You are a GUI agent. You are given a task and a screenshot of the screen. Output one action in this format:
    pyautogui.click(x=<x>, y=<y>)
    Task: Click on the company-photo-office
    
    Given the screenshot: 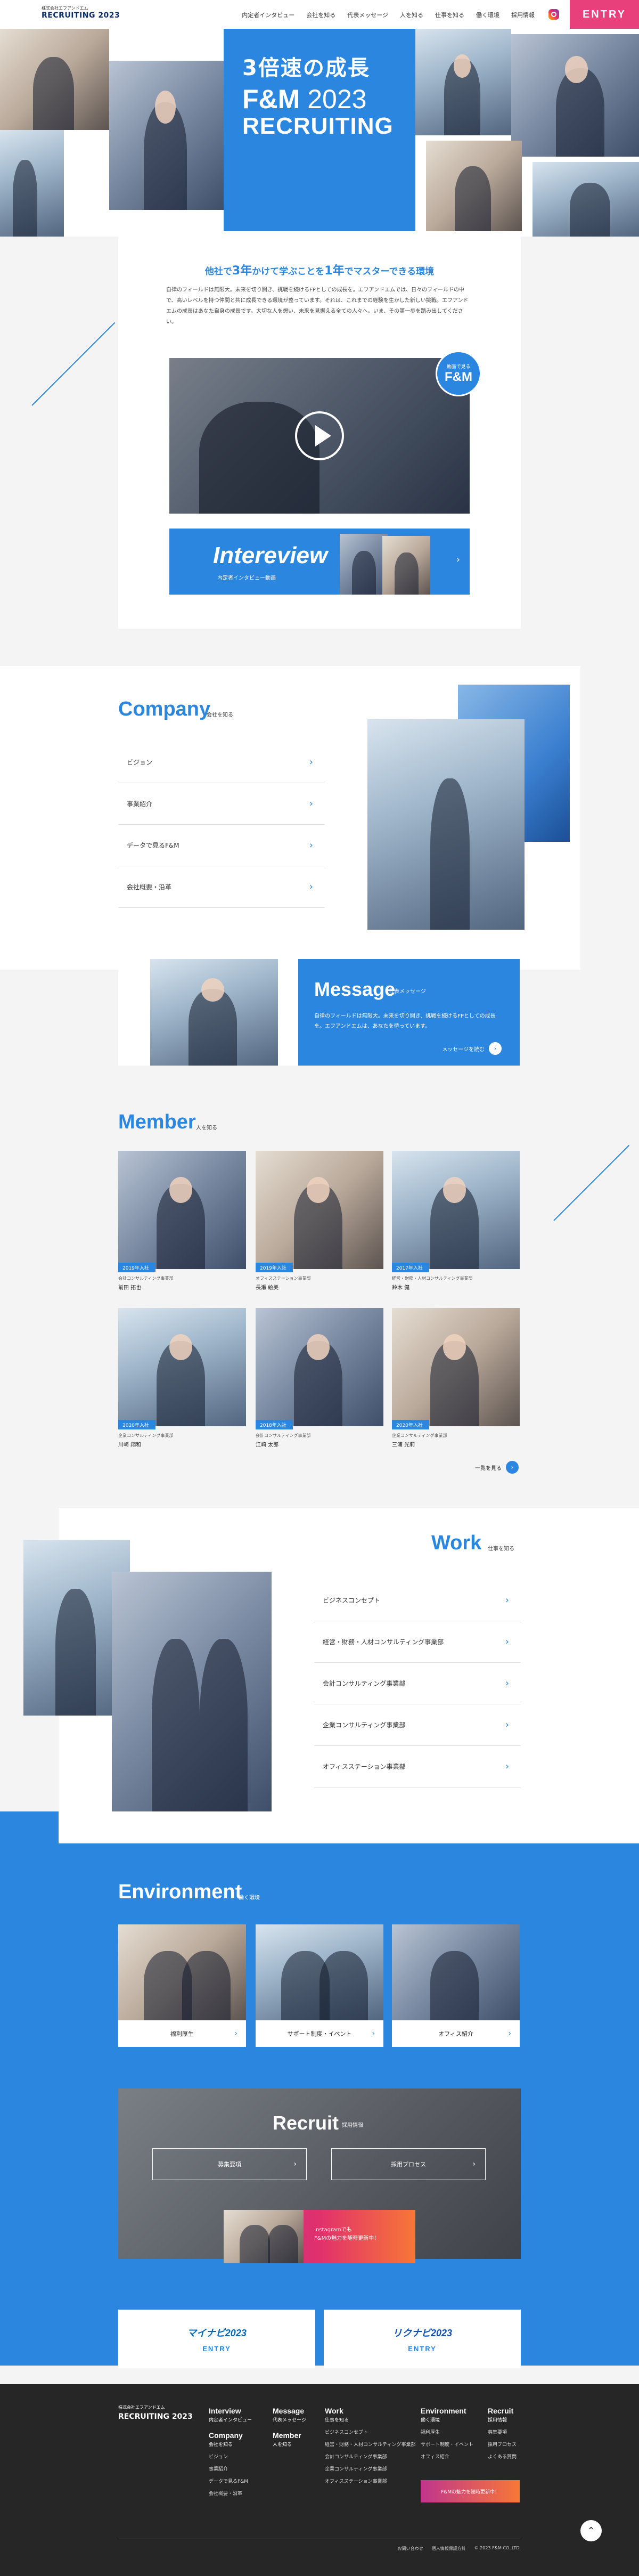 What is the action you would take?
    pyautogui.click(x=446, y=825)
    